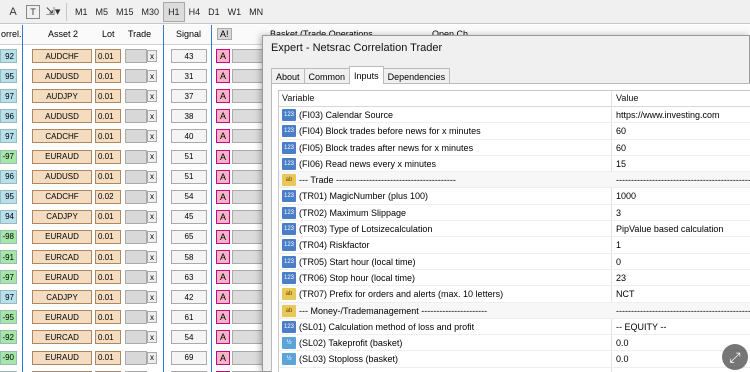 This screenshot has height=372, width=750. Describe the element at coordinates (416, 76) in the screenshot. I see `tab-dependencies: Dependencies` at that location.